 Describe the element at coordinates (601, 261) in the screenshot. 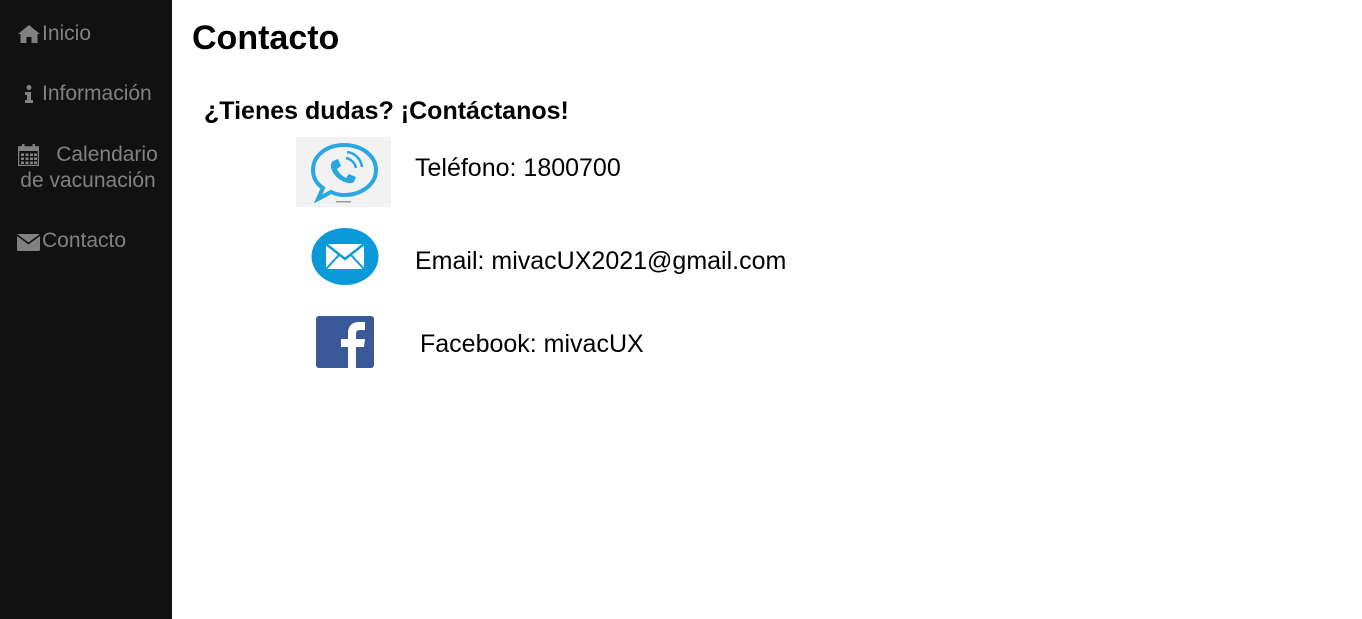

I see `email-text: Email: mivacUX2021@gmail.com` at that location.